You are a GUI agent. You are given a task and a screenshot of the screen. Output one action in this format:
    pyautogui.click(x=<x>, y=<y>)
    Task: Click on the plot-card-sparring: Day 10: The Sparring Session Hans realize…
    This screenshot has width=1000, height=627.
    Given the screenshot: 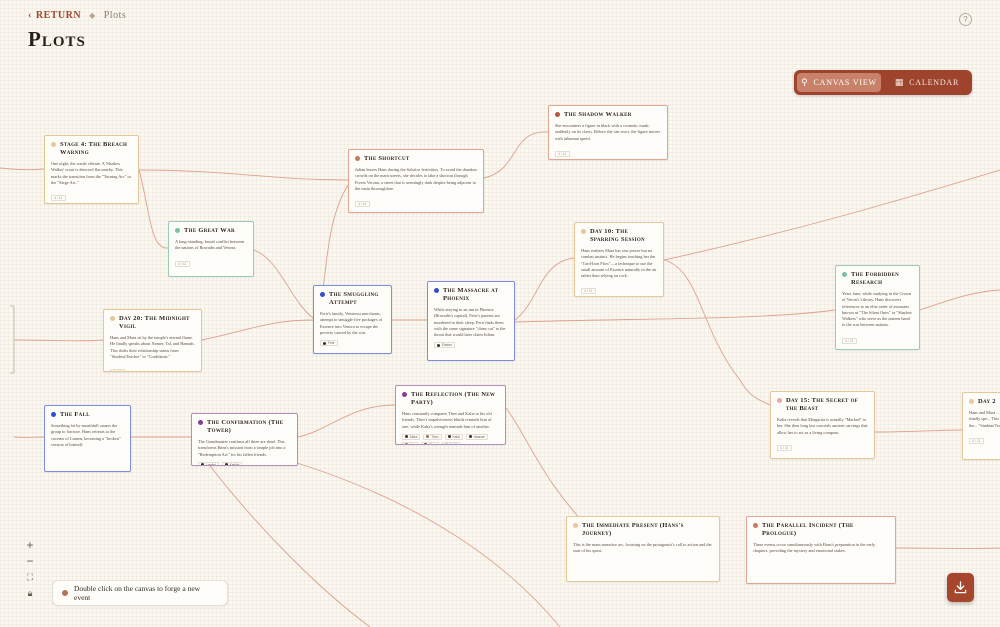 What is the action you would take?
    pyautogui.click(x=619, y=259)
    